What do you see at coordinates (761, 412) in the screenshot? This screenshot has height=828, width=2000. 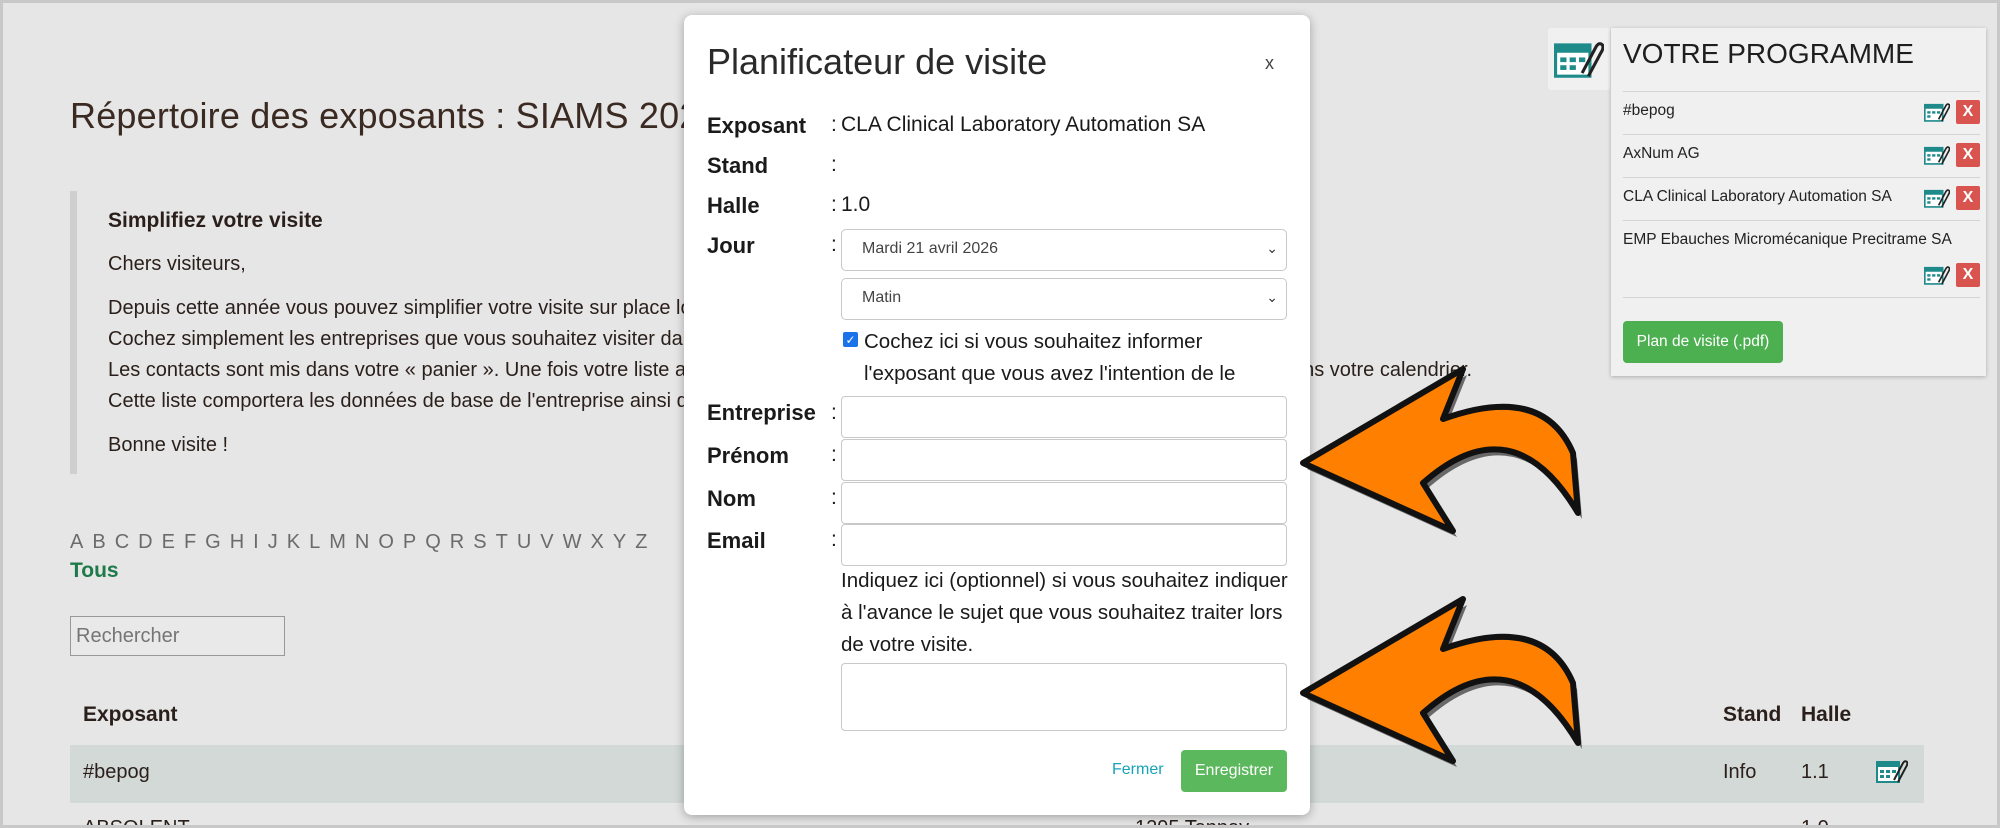 I see `label-entreprise: Entreprise` at bounding box center [761, 412].